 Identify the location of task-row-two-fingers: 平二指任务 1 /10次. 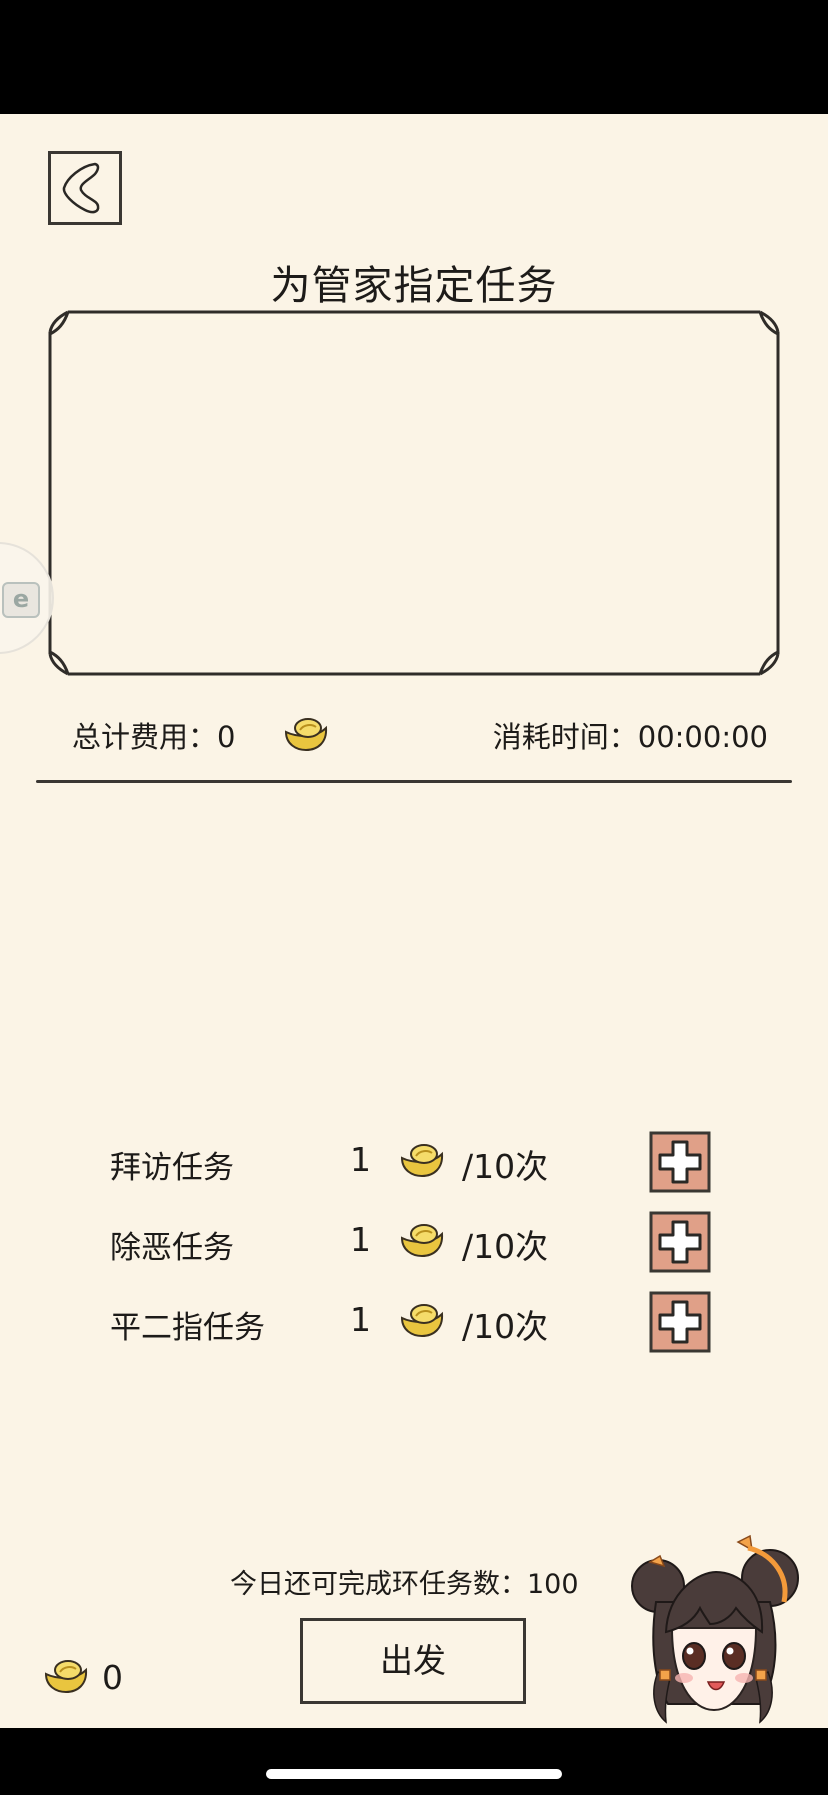
(414, 1322).